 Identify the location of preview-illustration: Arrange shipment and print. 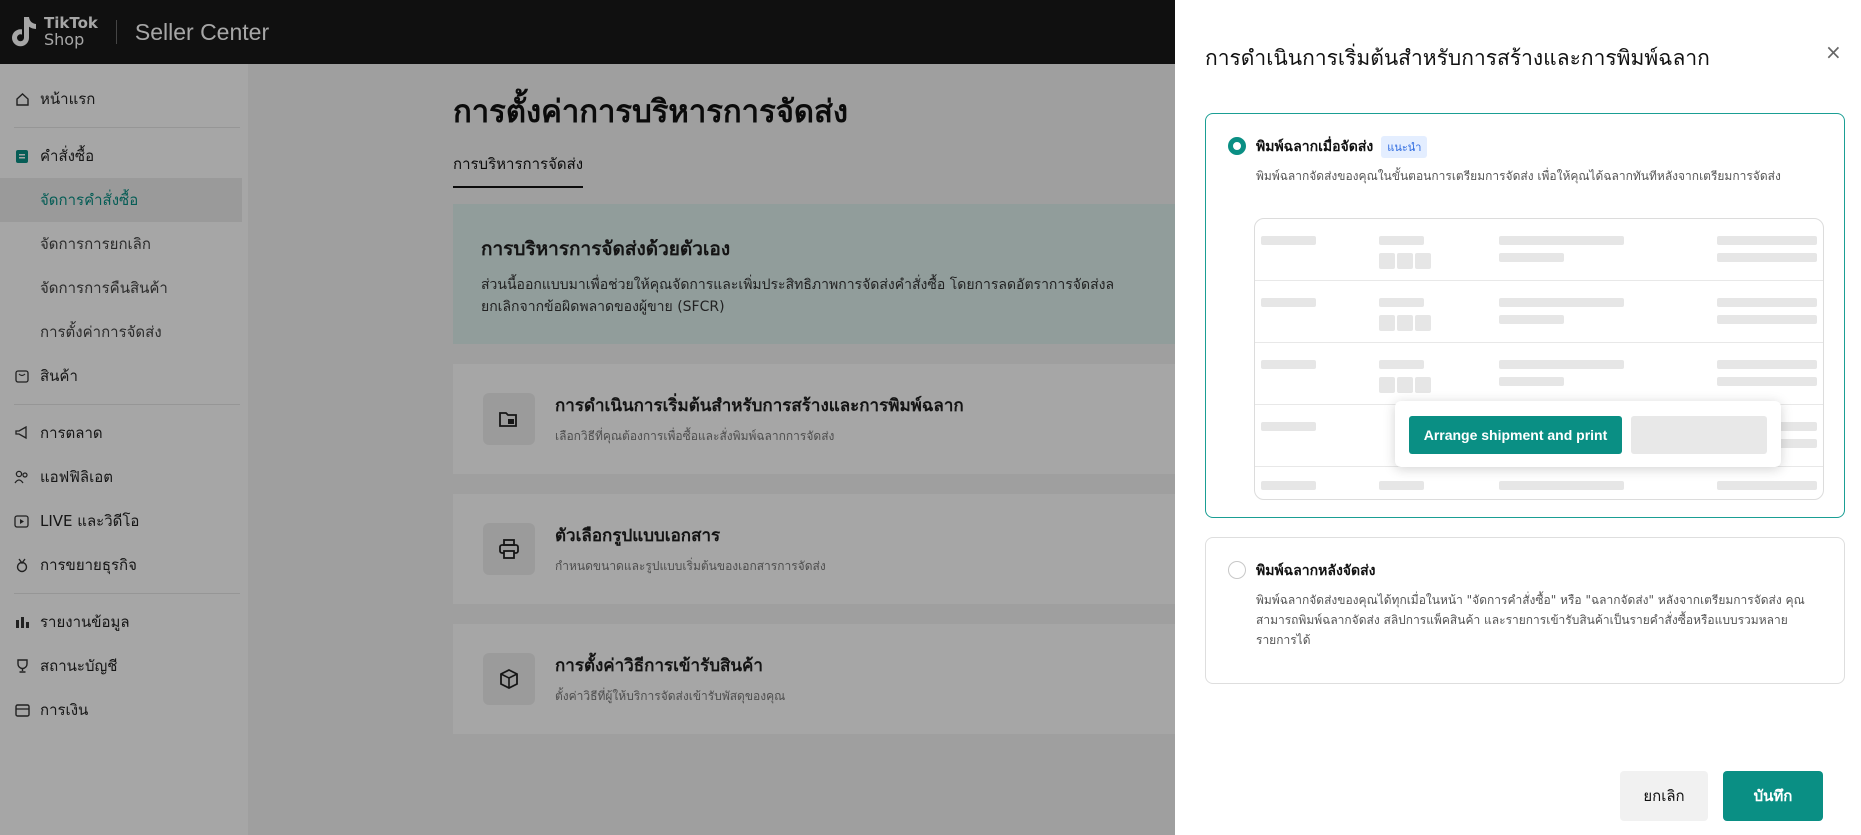
(1539, 359).